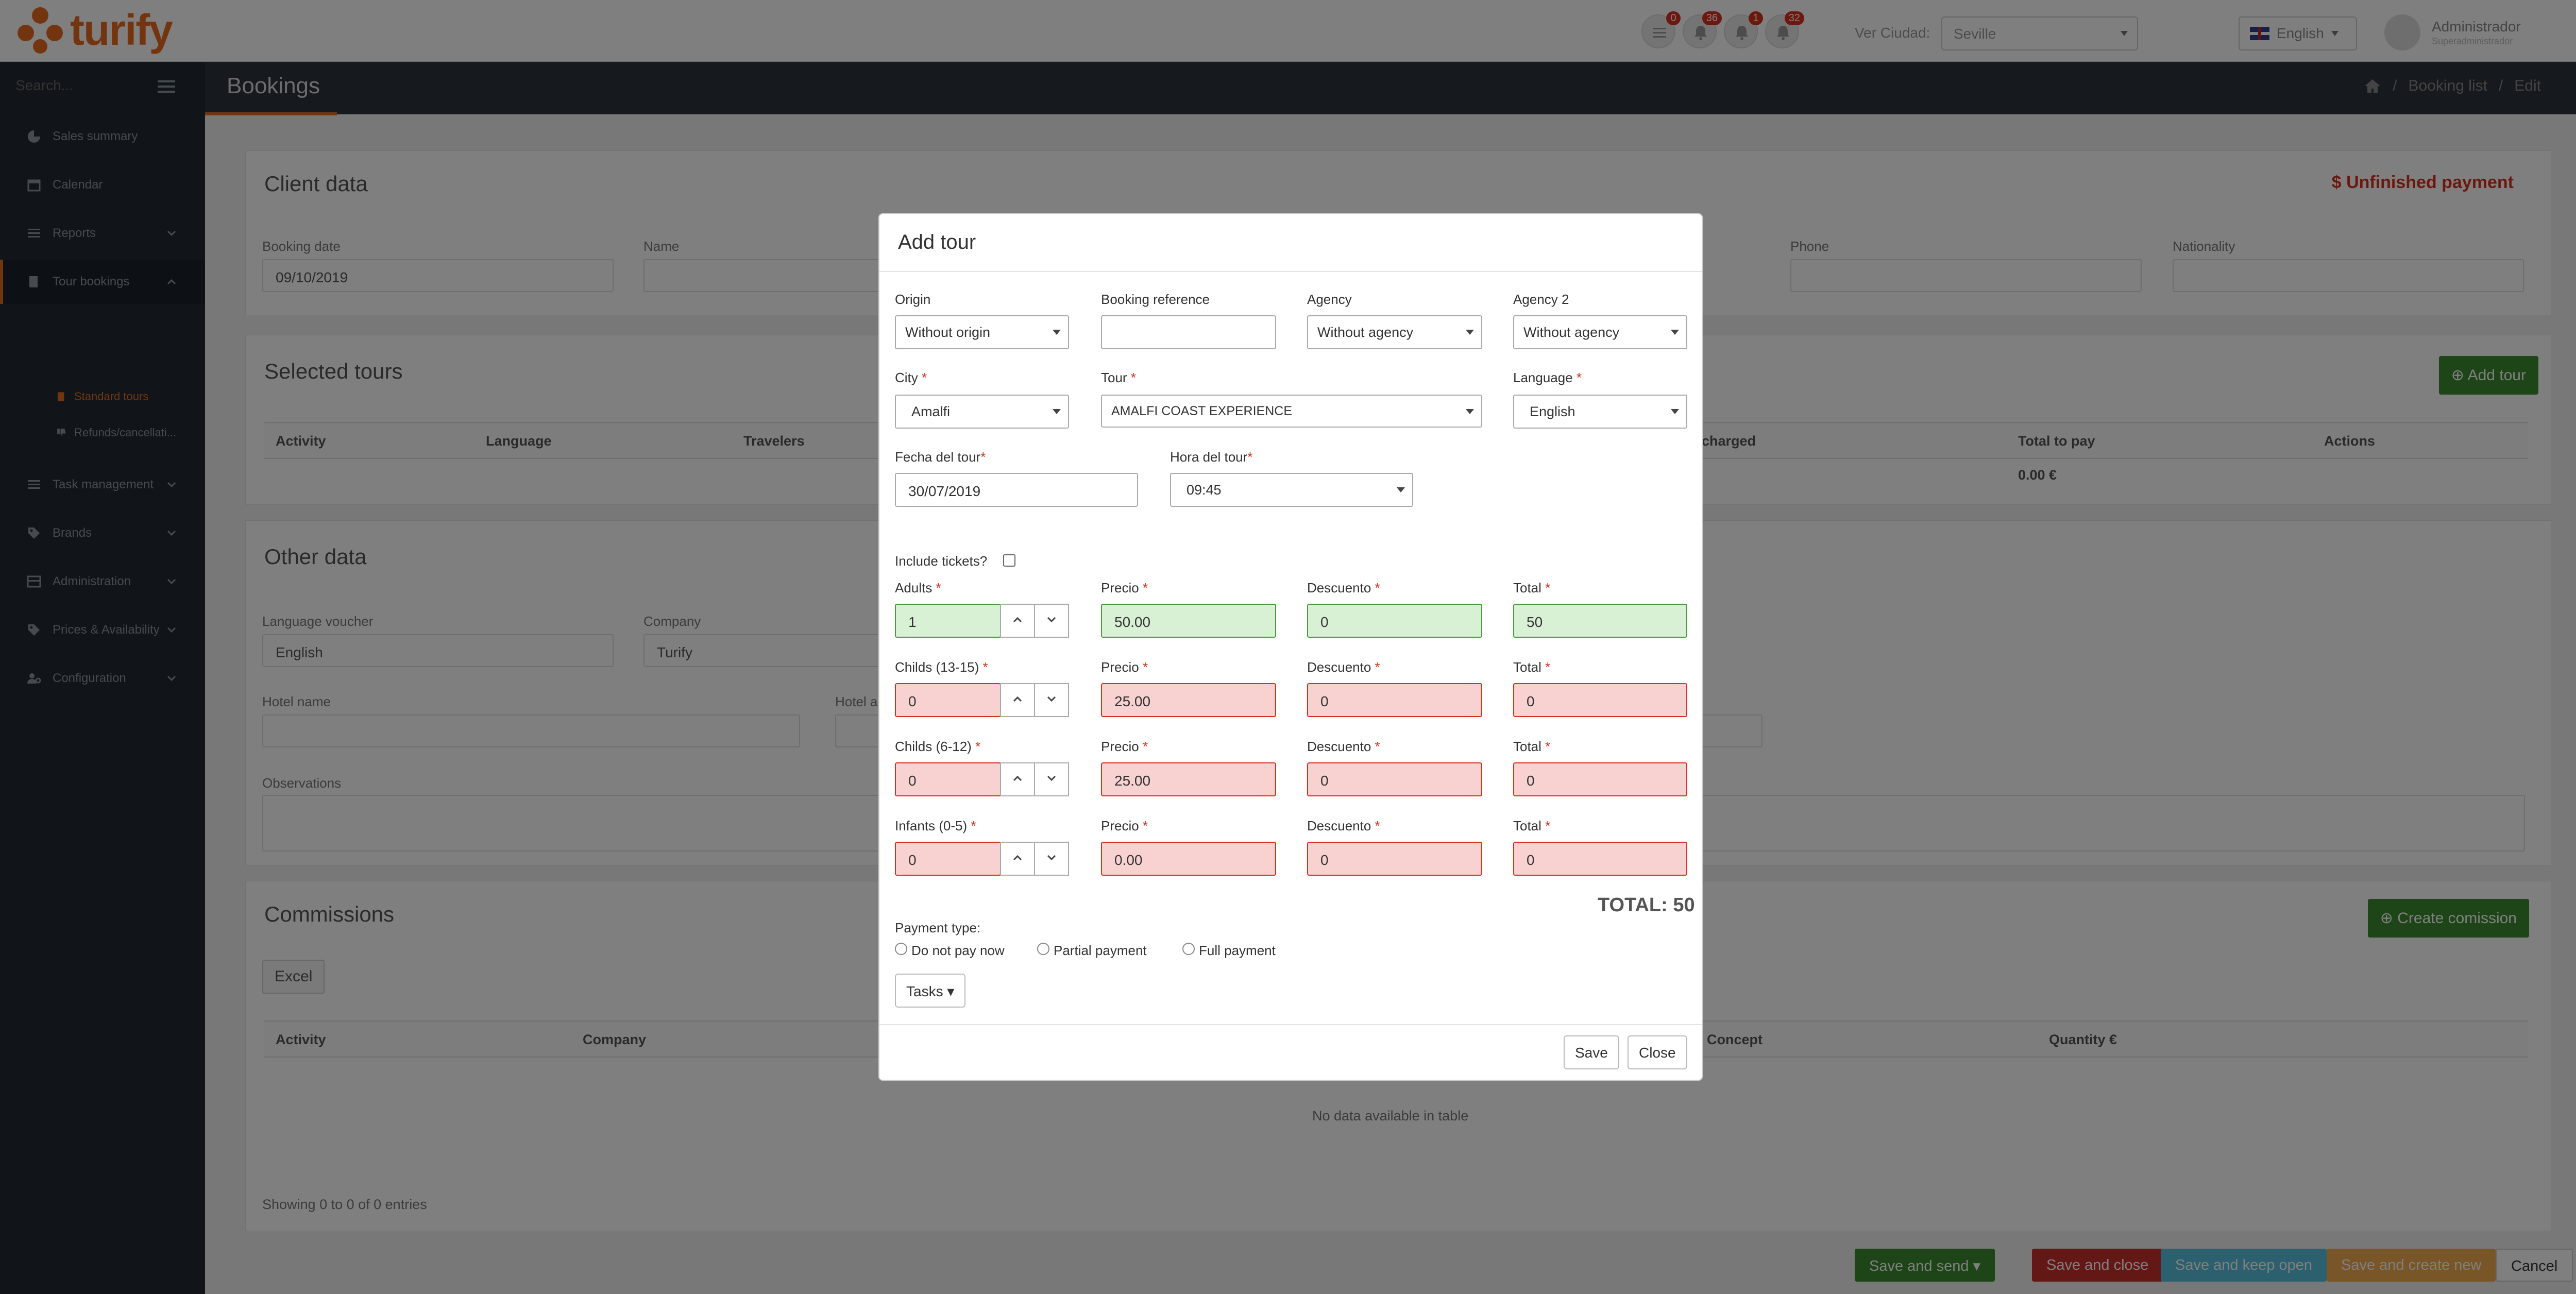 The width and height of the screenshot is (2576, 1294). Describe the element at coordinates (1657, 1052) in the screenshot. I see `close-button: Close` at that location.